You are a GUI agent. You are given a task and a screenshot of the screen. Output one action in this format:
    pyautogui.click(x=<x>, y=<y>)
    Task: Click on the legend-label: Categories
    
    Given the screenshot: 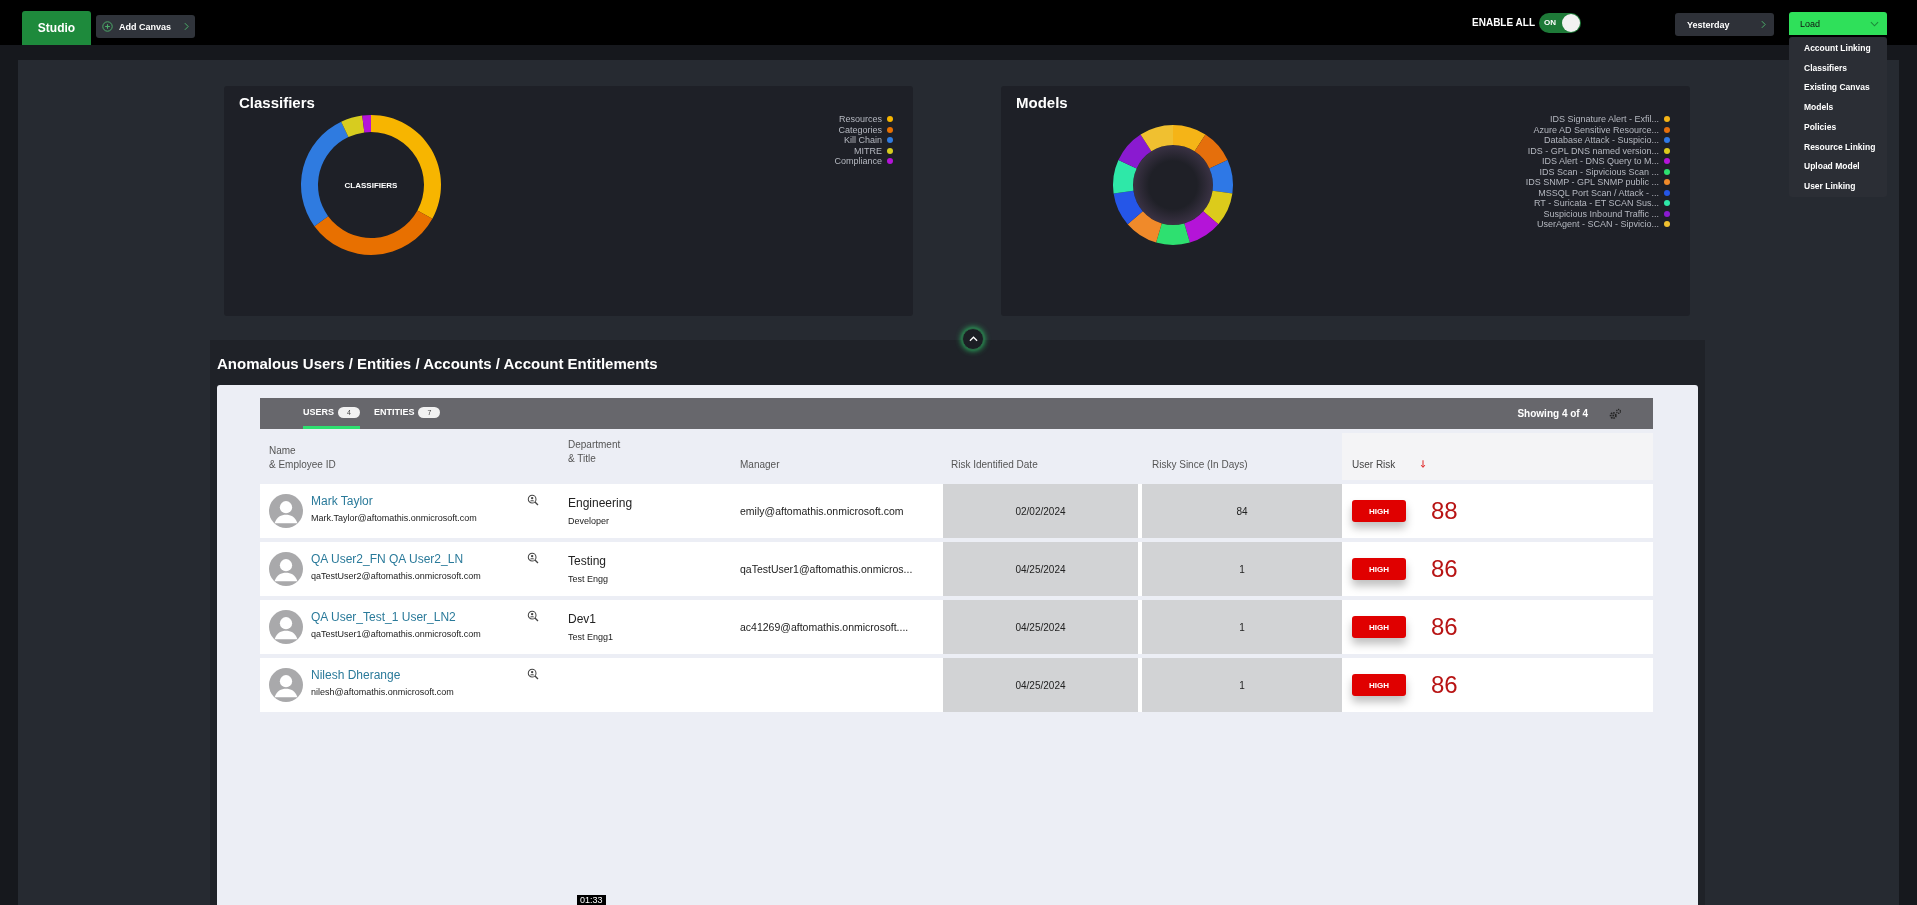 What is the action you would take?
    pyautogui.click(x=860, y=129)
    